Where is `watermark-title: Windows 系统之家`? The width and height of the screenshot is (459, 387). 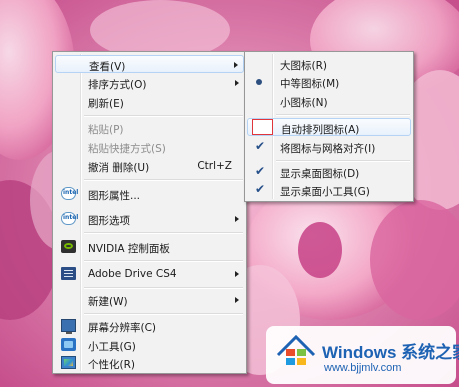
watermark-title: Windows 系统之家 is located at coordinates (390, 352).